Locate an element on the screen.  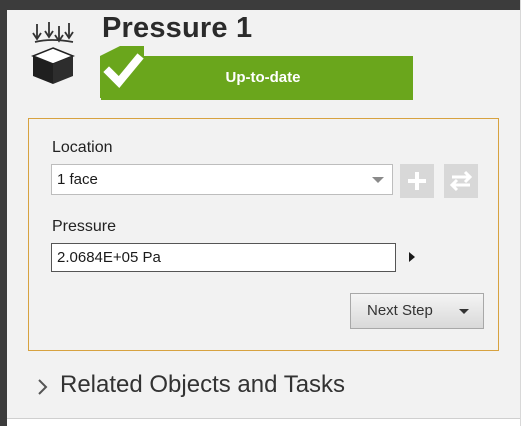
checkmark-icon is located at coordinates (122, 72).